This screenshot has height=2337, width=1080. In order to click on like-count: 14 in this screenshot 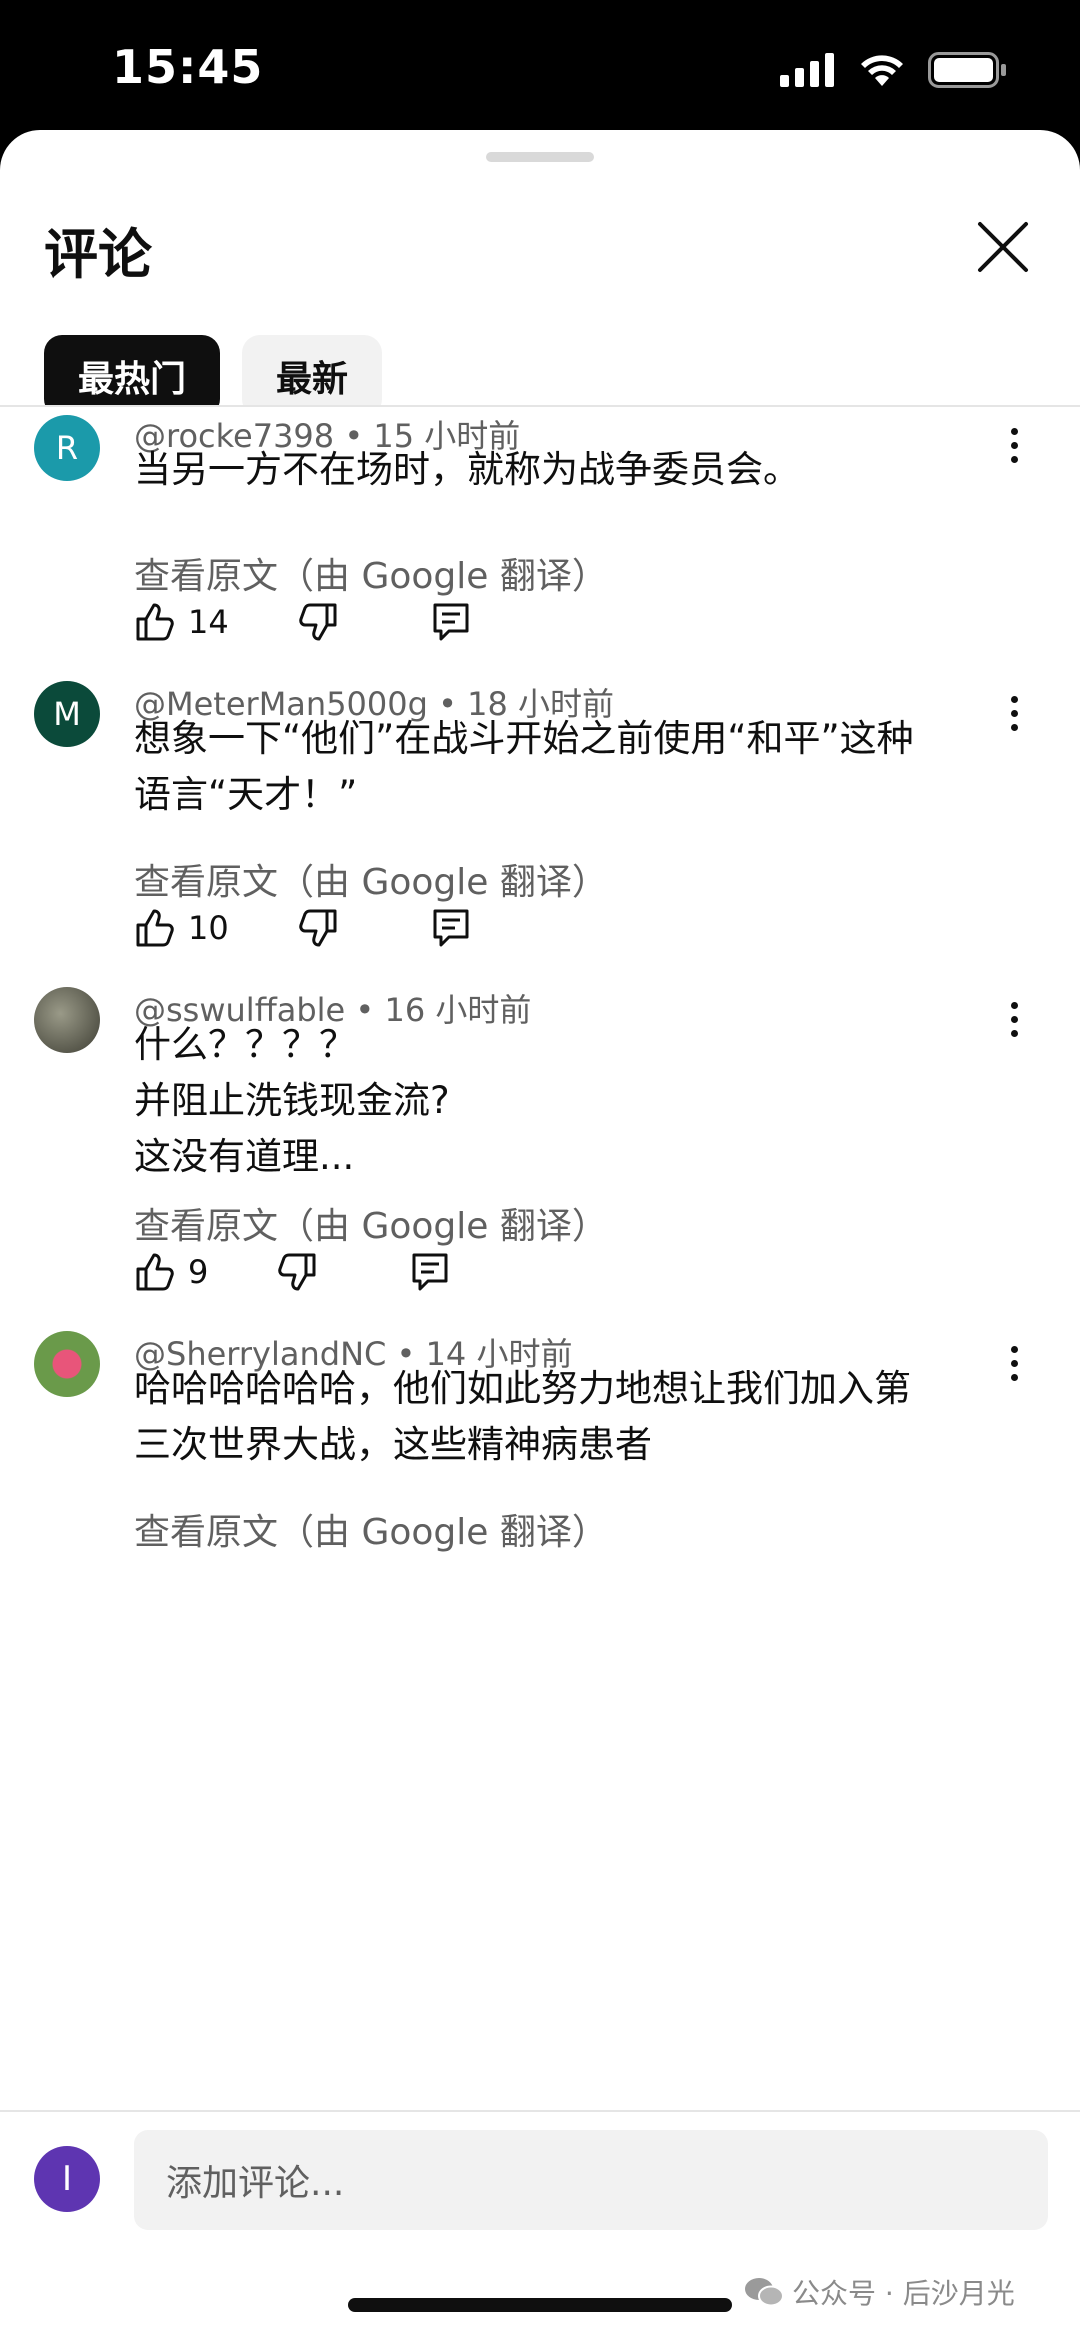, I will do `click(208, 622)`.